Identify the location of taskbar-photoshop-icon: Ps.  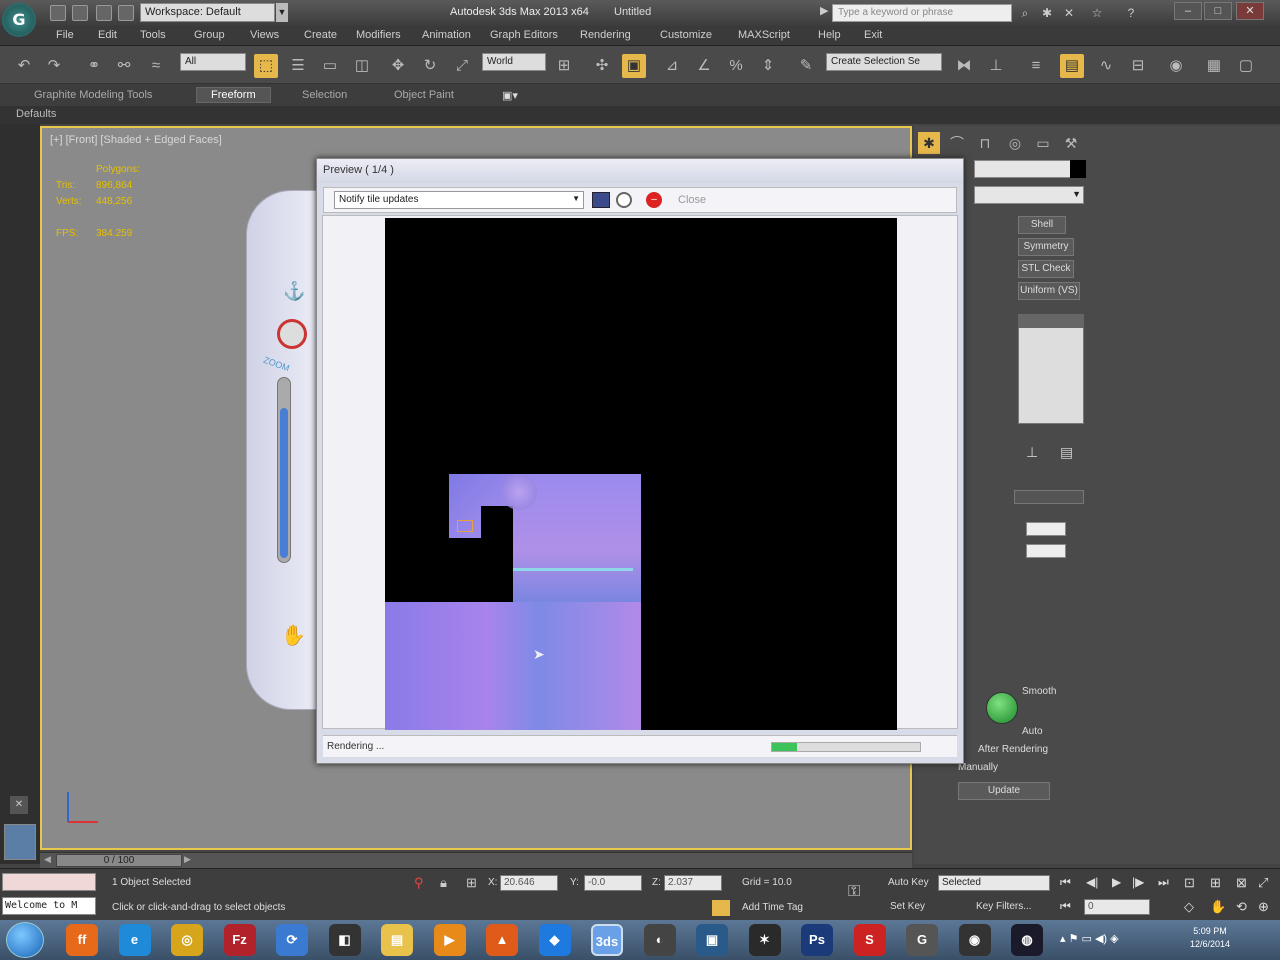
(817, 940).